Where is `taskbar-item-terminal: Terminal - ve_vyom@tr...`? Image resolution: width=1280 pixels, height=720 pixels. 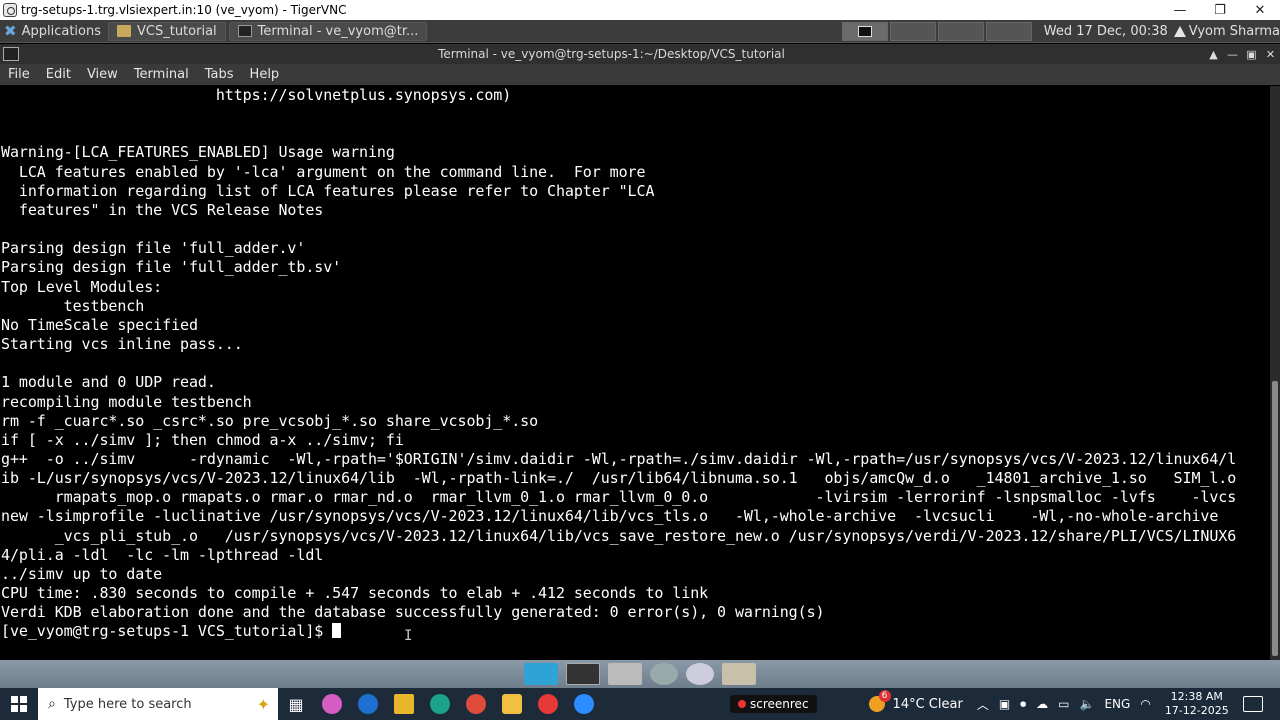
taskbar-item-terminal: Terminal - ve_vyom@tr... is located at coordinates (328, 31).